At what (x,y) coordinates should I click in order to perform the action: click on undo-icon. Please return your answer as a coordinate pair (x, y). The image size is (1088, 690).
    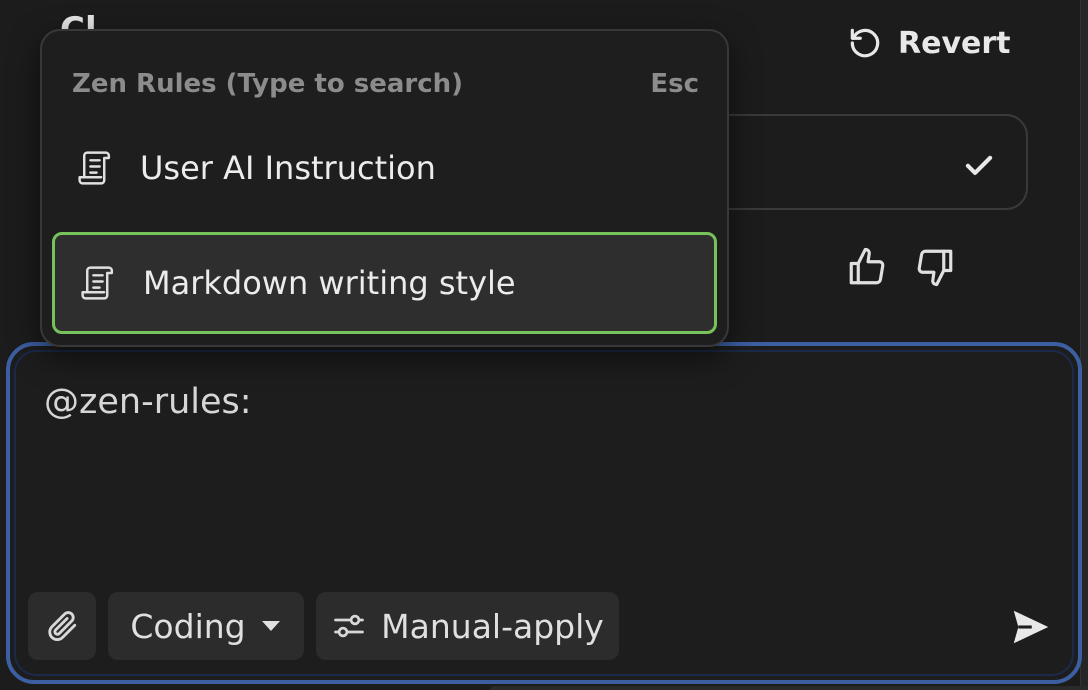
    Looking at the image, I should click on (865, 43).